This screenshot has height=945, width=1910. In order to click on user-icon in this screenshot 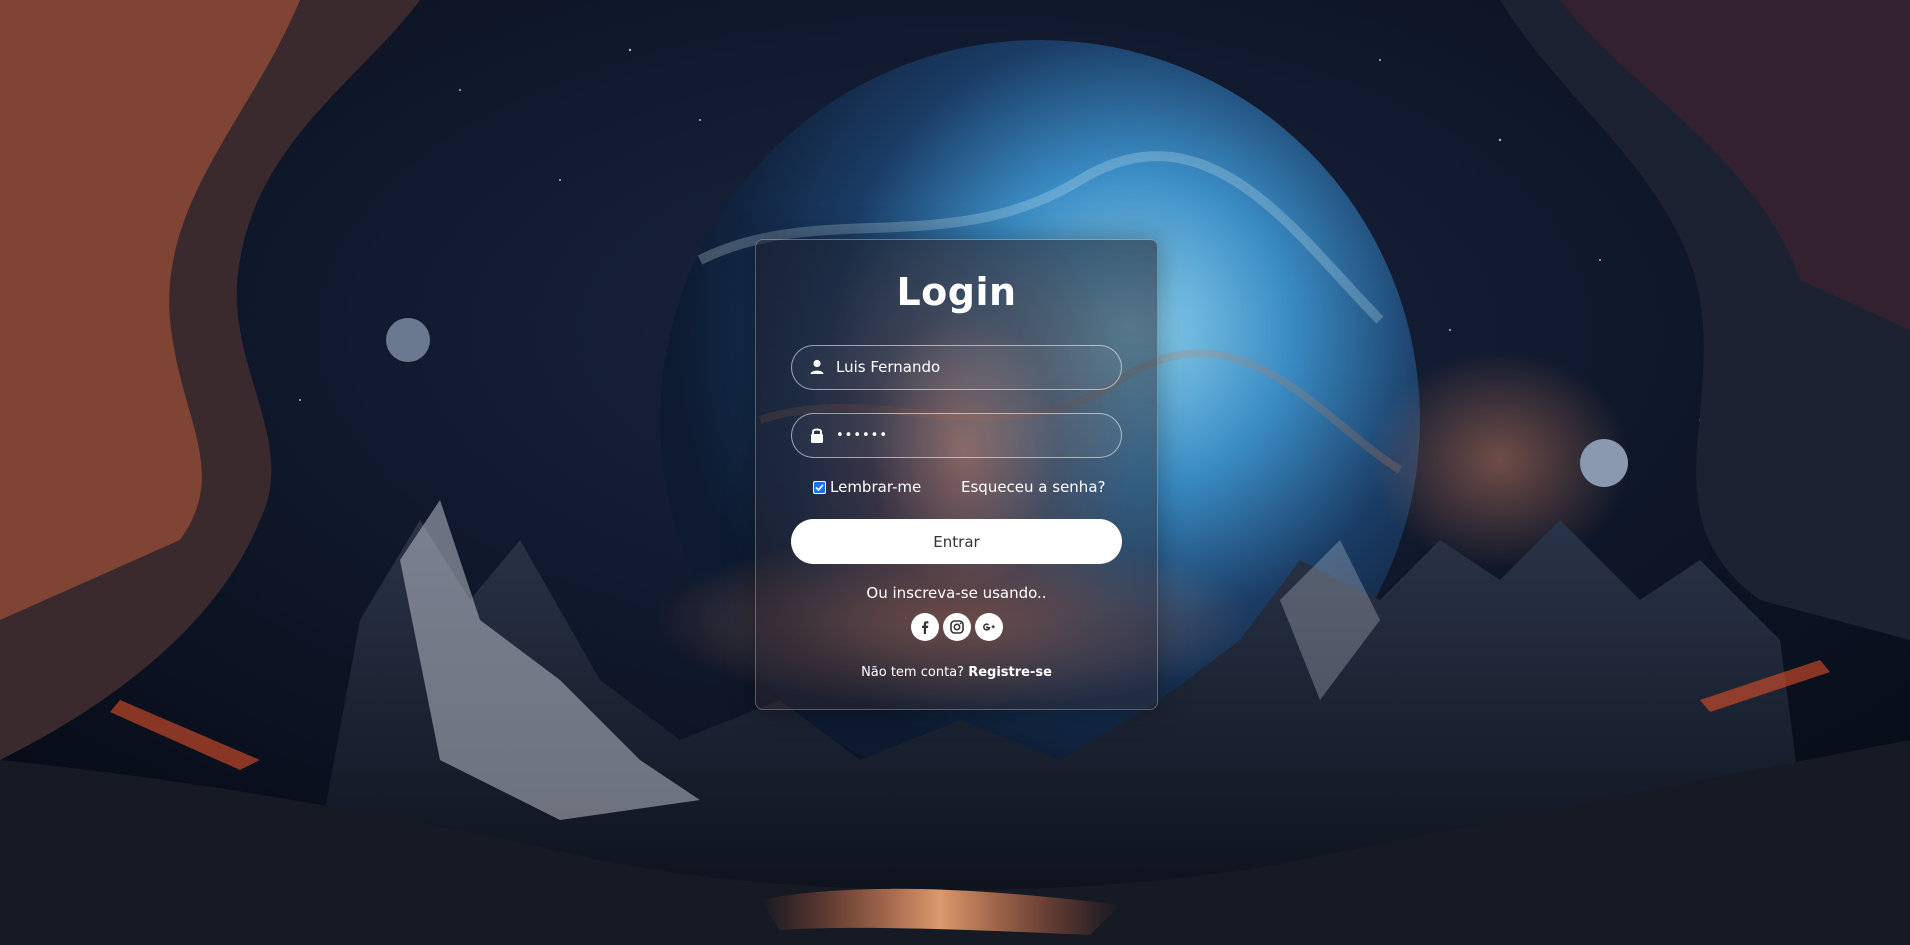, I will do `click(817, 366)`.